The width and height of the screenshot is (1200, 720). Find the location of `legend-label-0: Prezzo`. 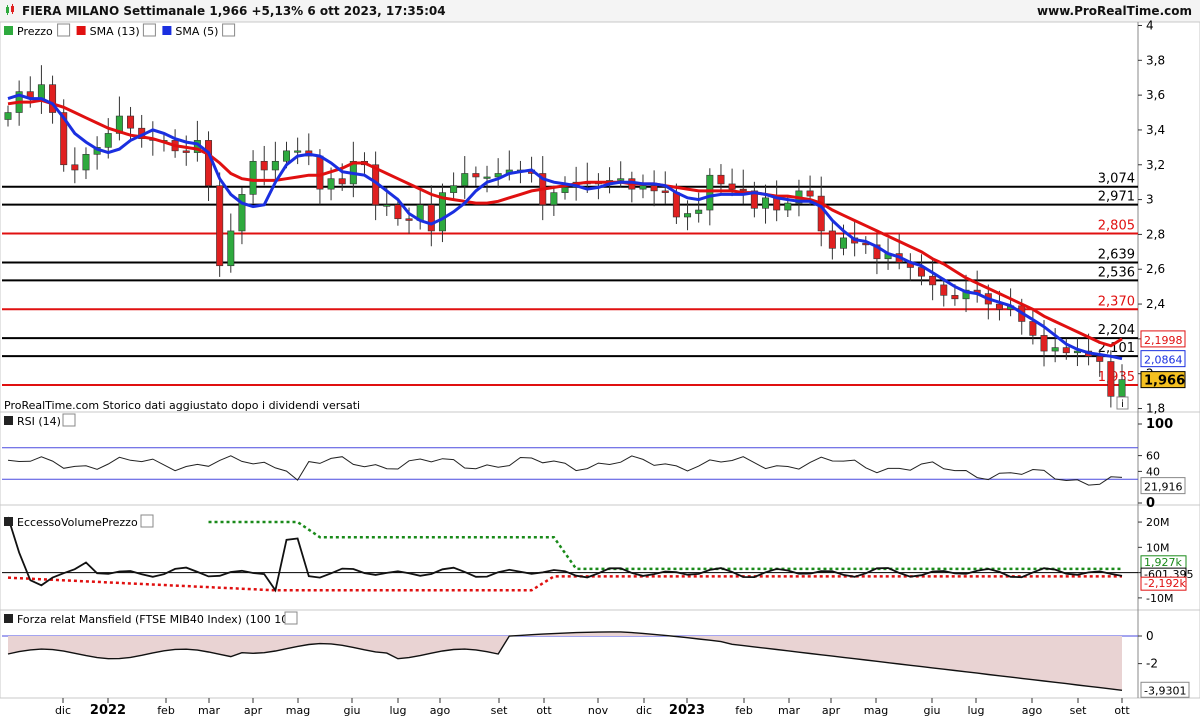

legend-label-0: Prezzo is located at coordinates (35, 31).